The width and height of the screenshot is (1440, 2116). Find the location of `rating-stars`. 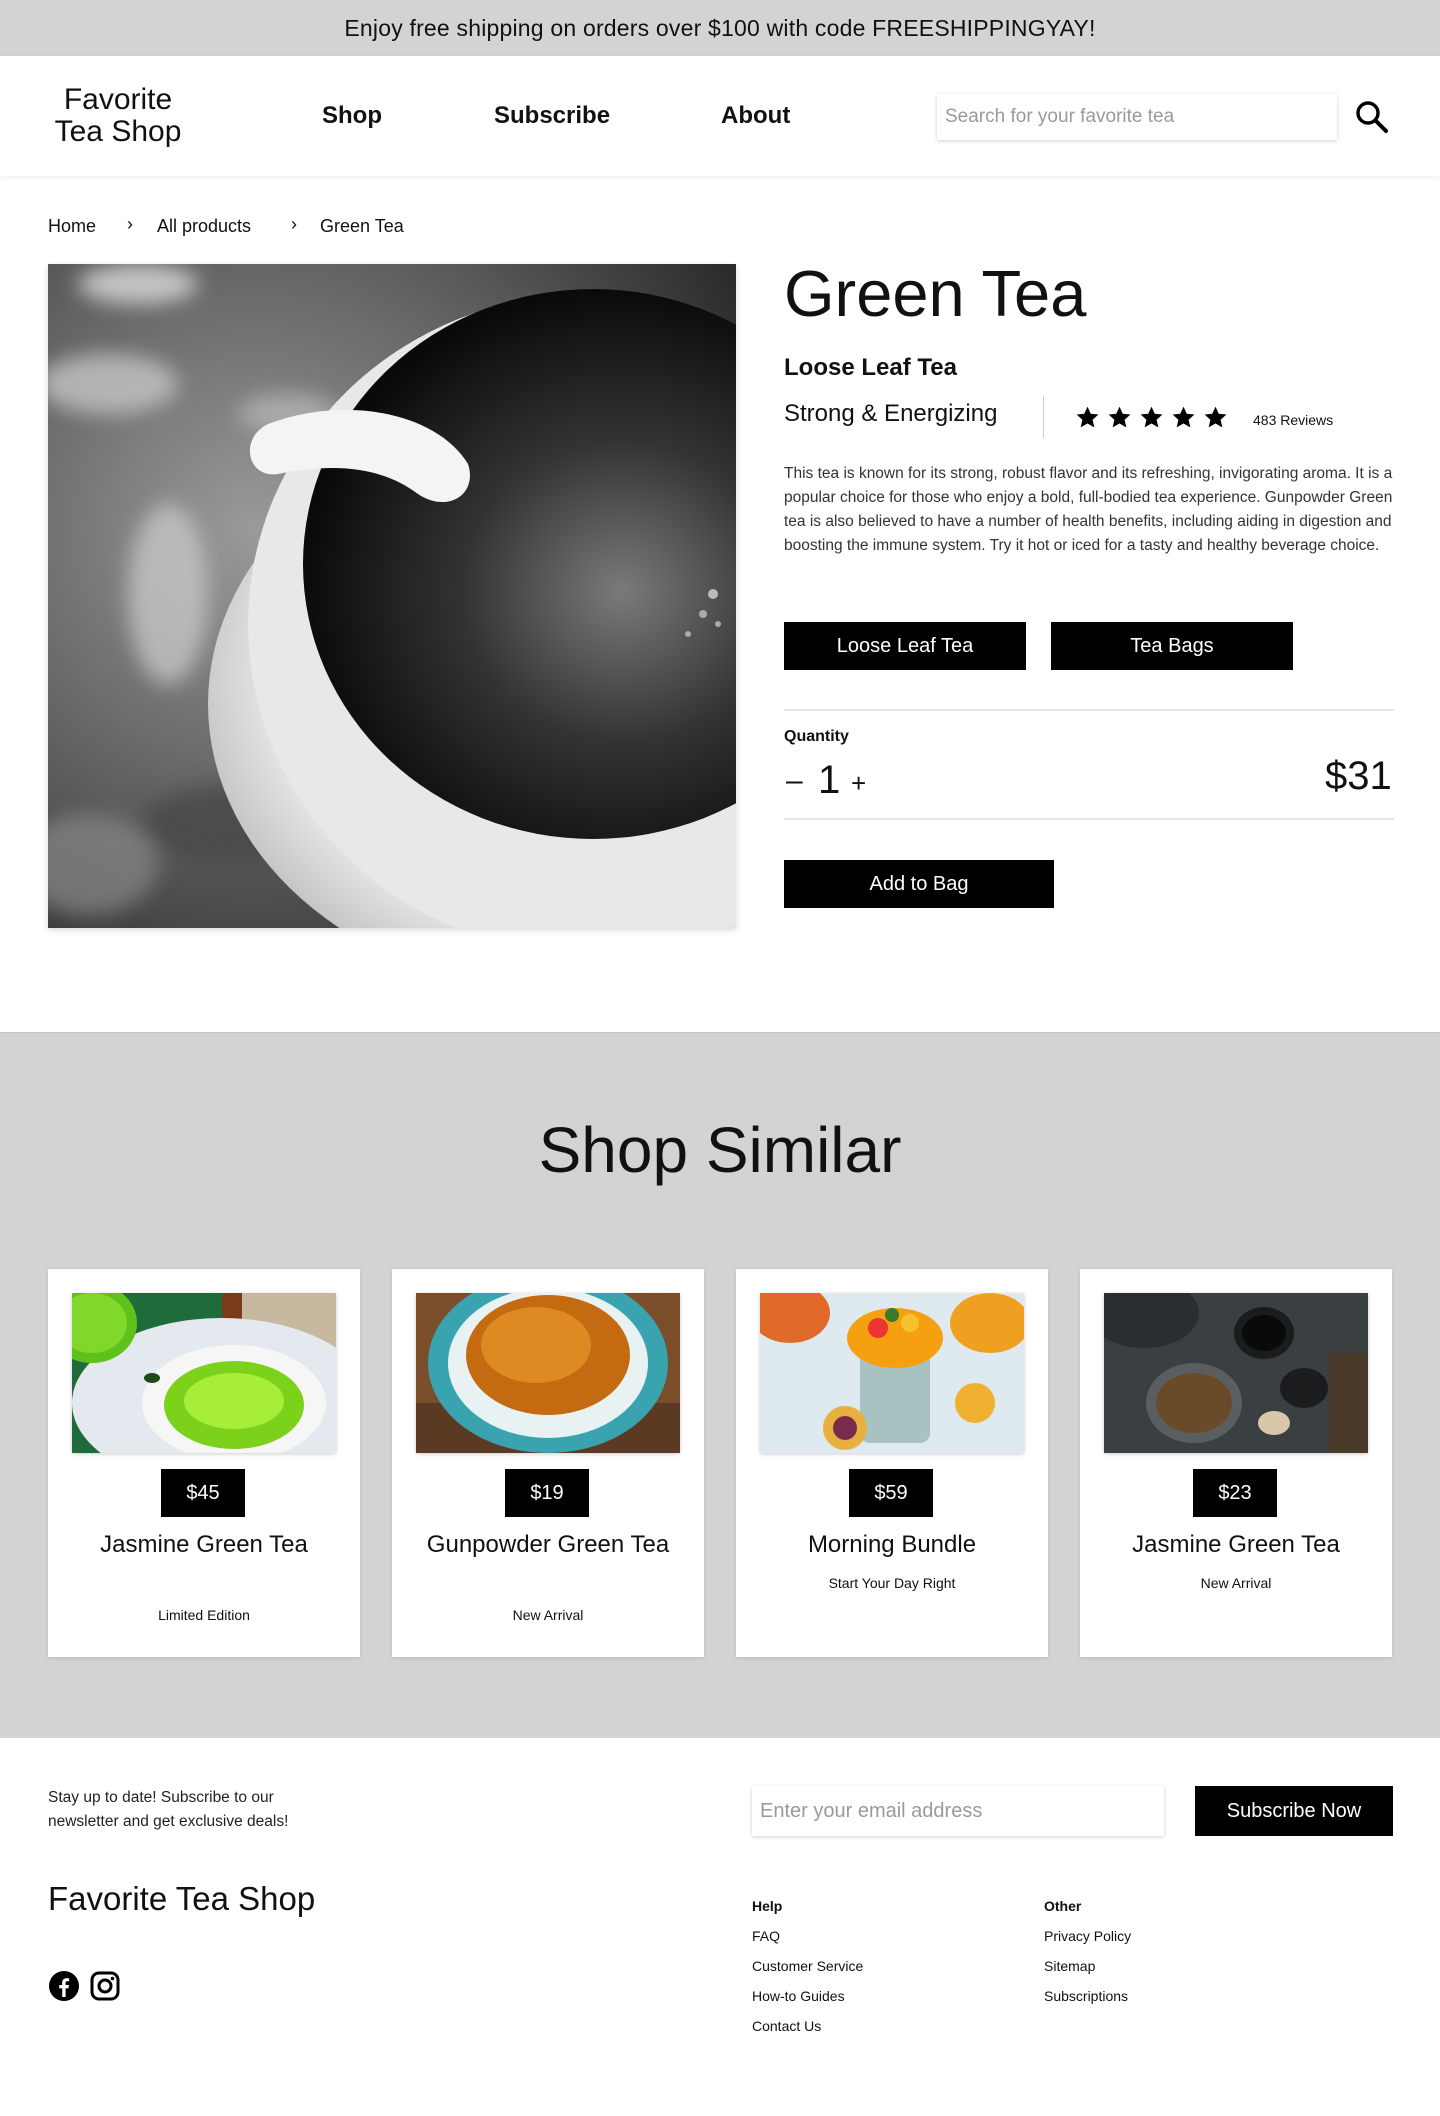

rating-stars is located at coordinates (1151, 417).